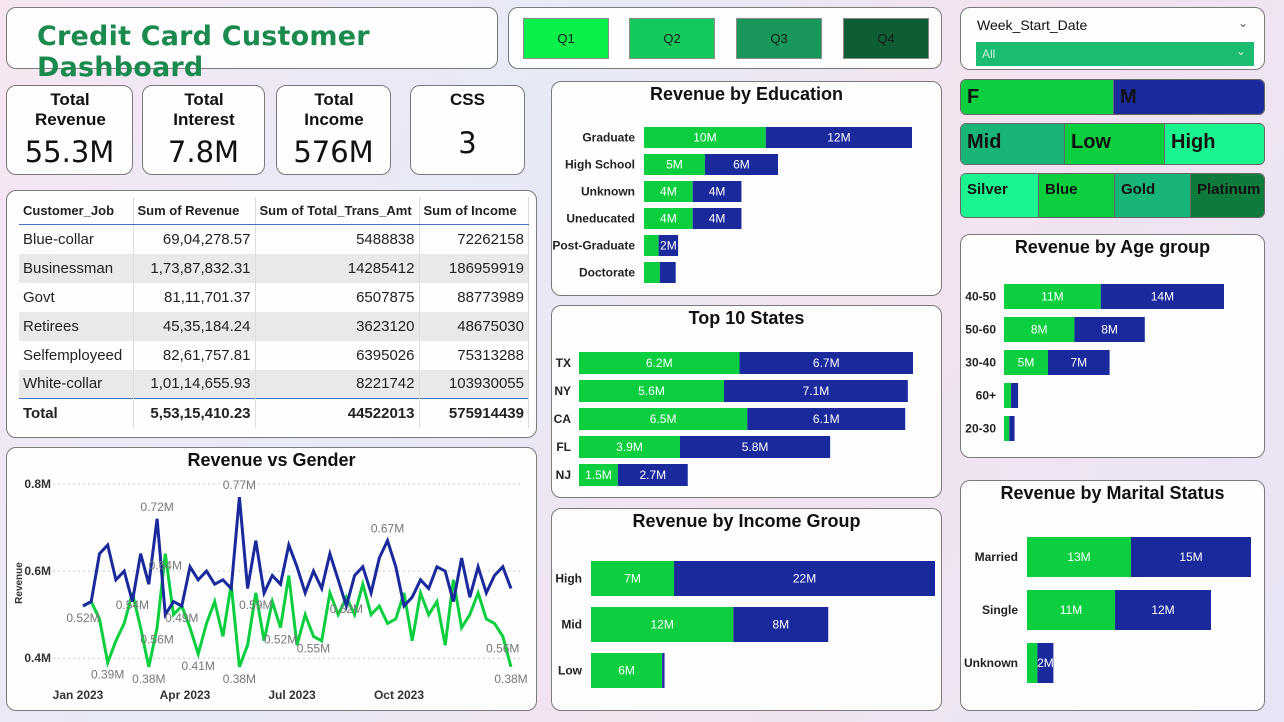 The image size is (1284, 722). What do you see at coordinates (1078, 557) in the screenshot?
I see `data-label: 13M` at bounding box center [1078, 557].